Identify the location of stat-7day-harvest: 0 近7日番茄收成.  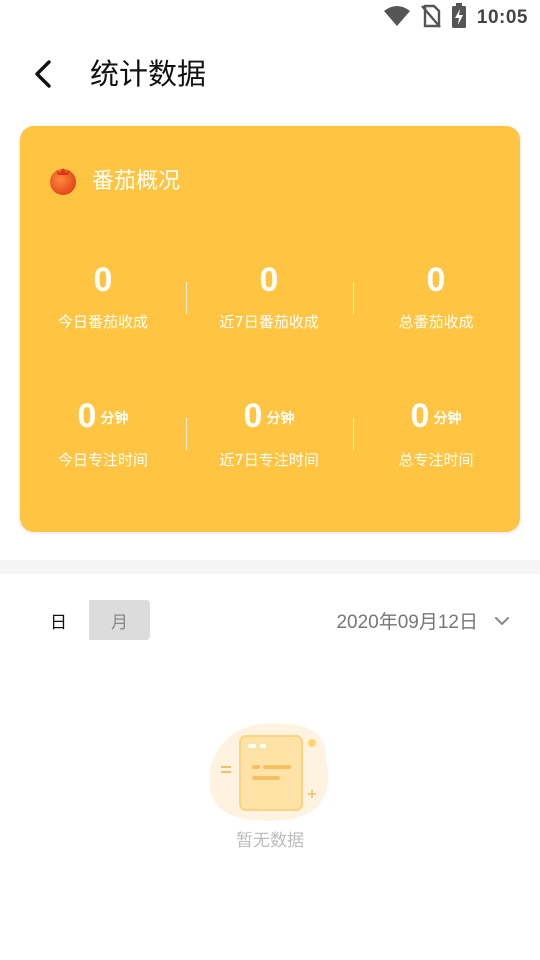
(269, 296).